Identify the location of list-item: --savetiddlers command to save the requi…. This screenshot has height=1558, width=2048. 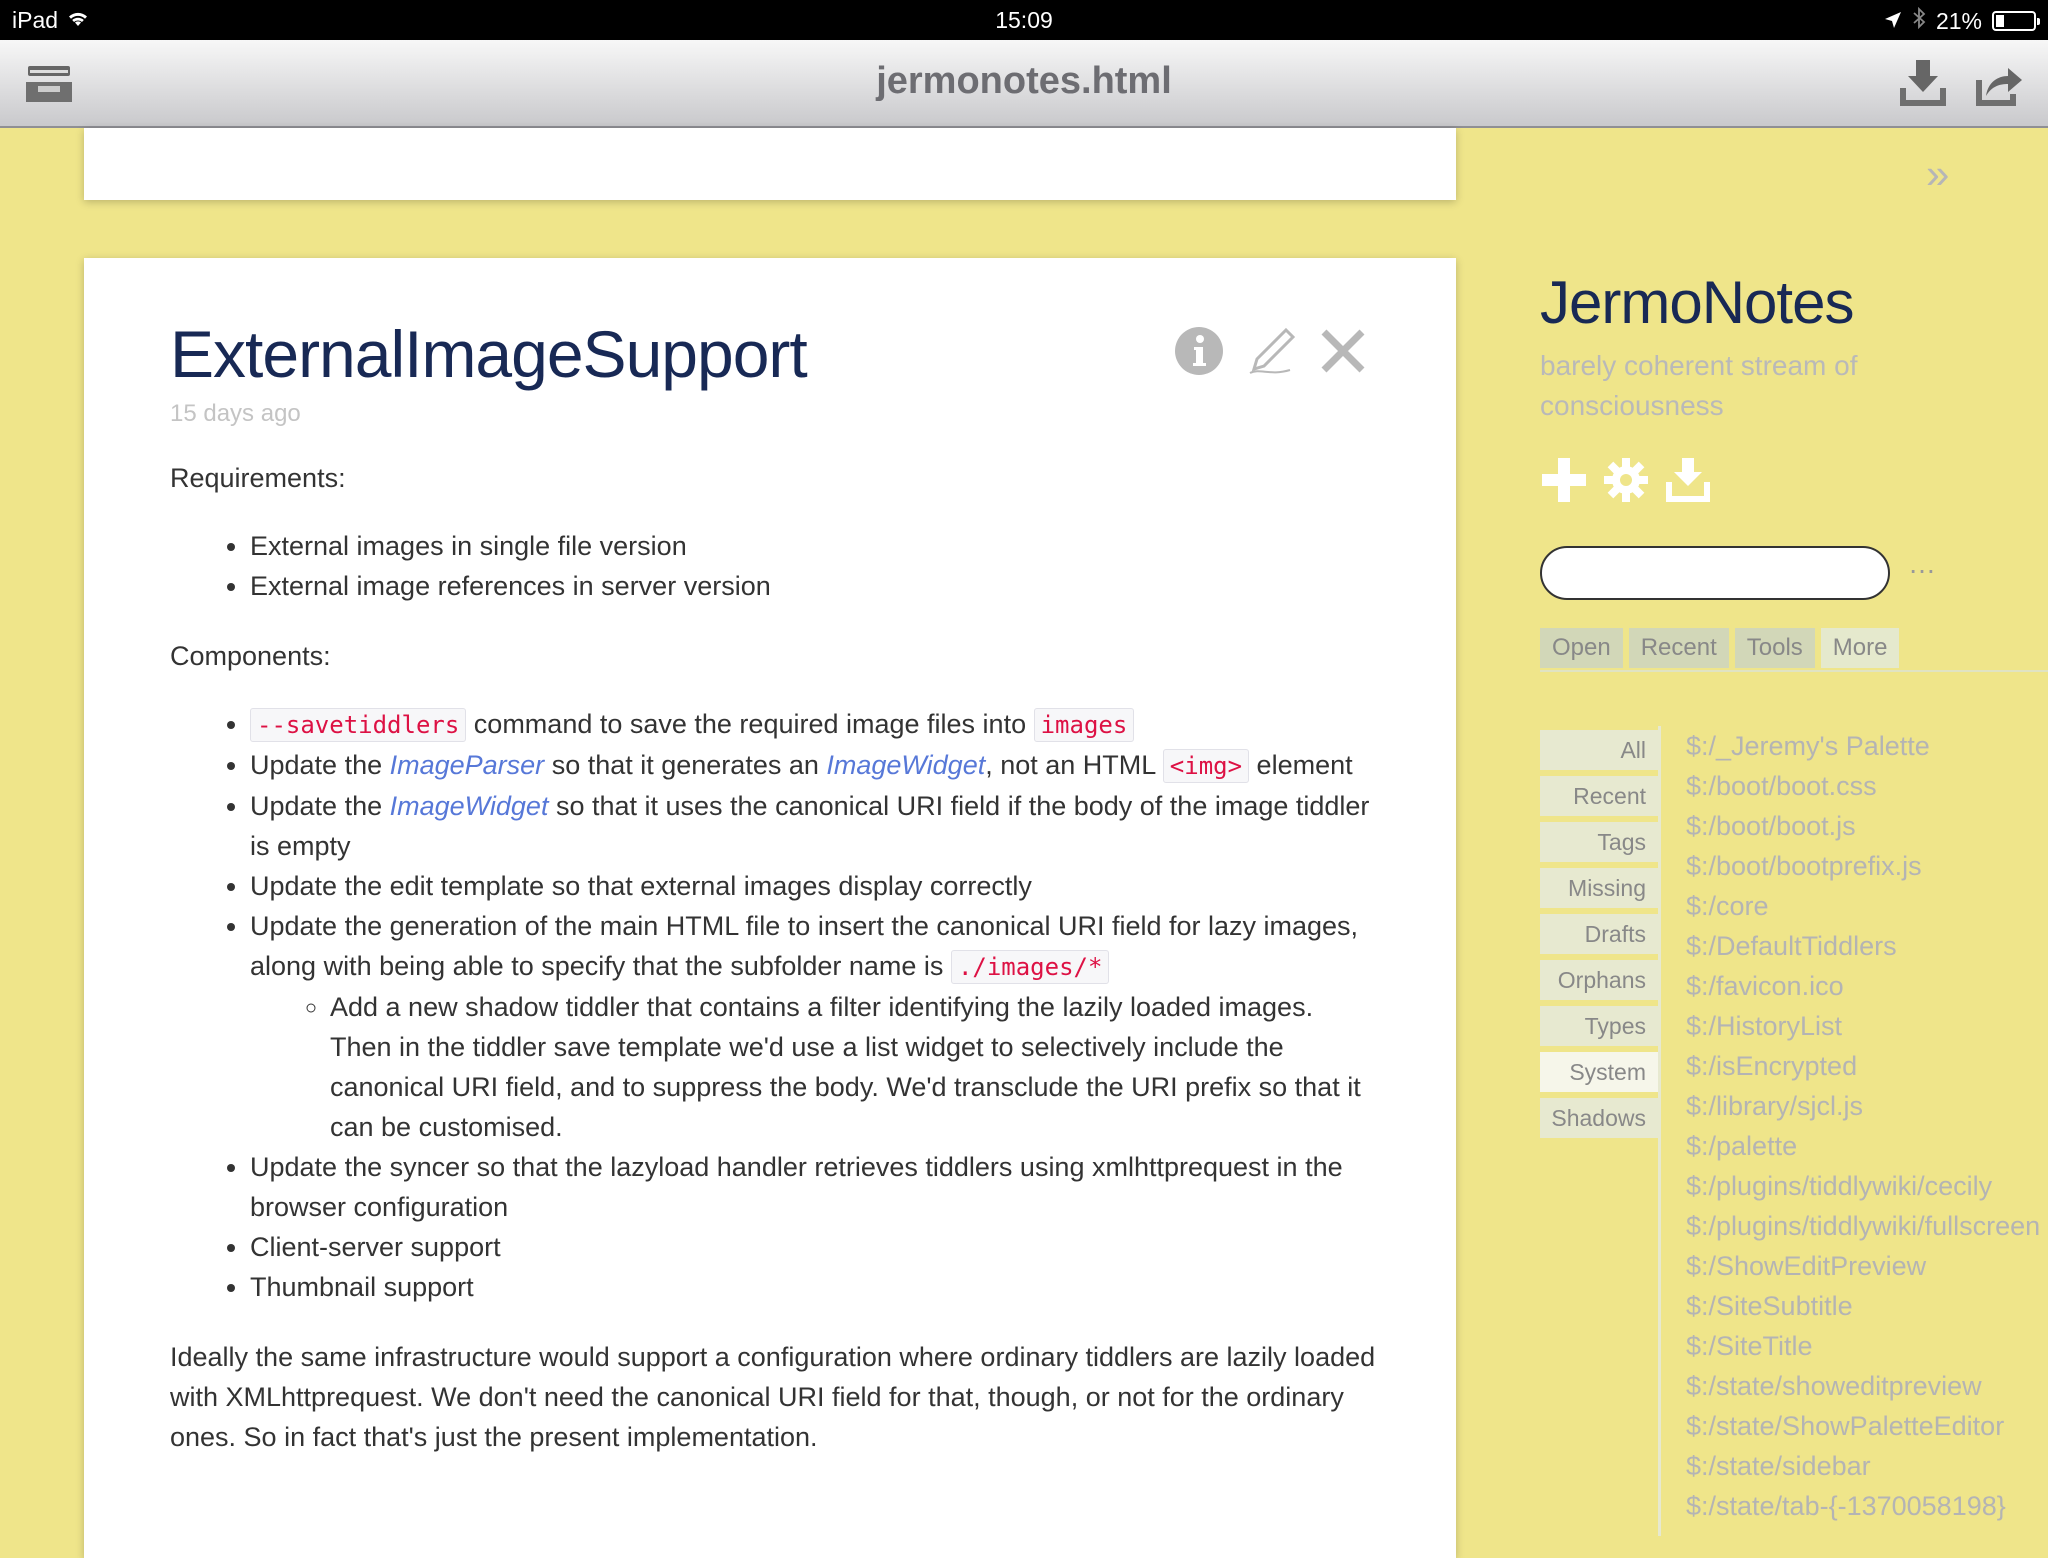
(815, 724).